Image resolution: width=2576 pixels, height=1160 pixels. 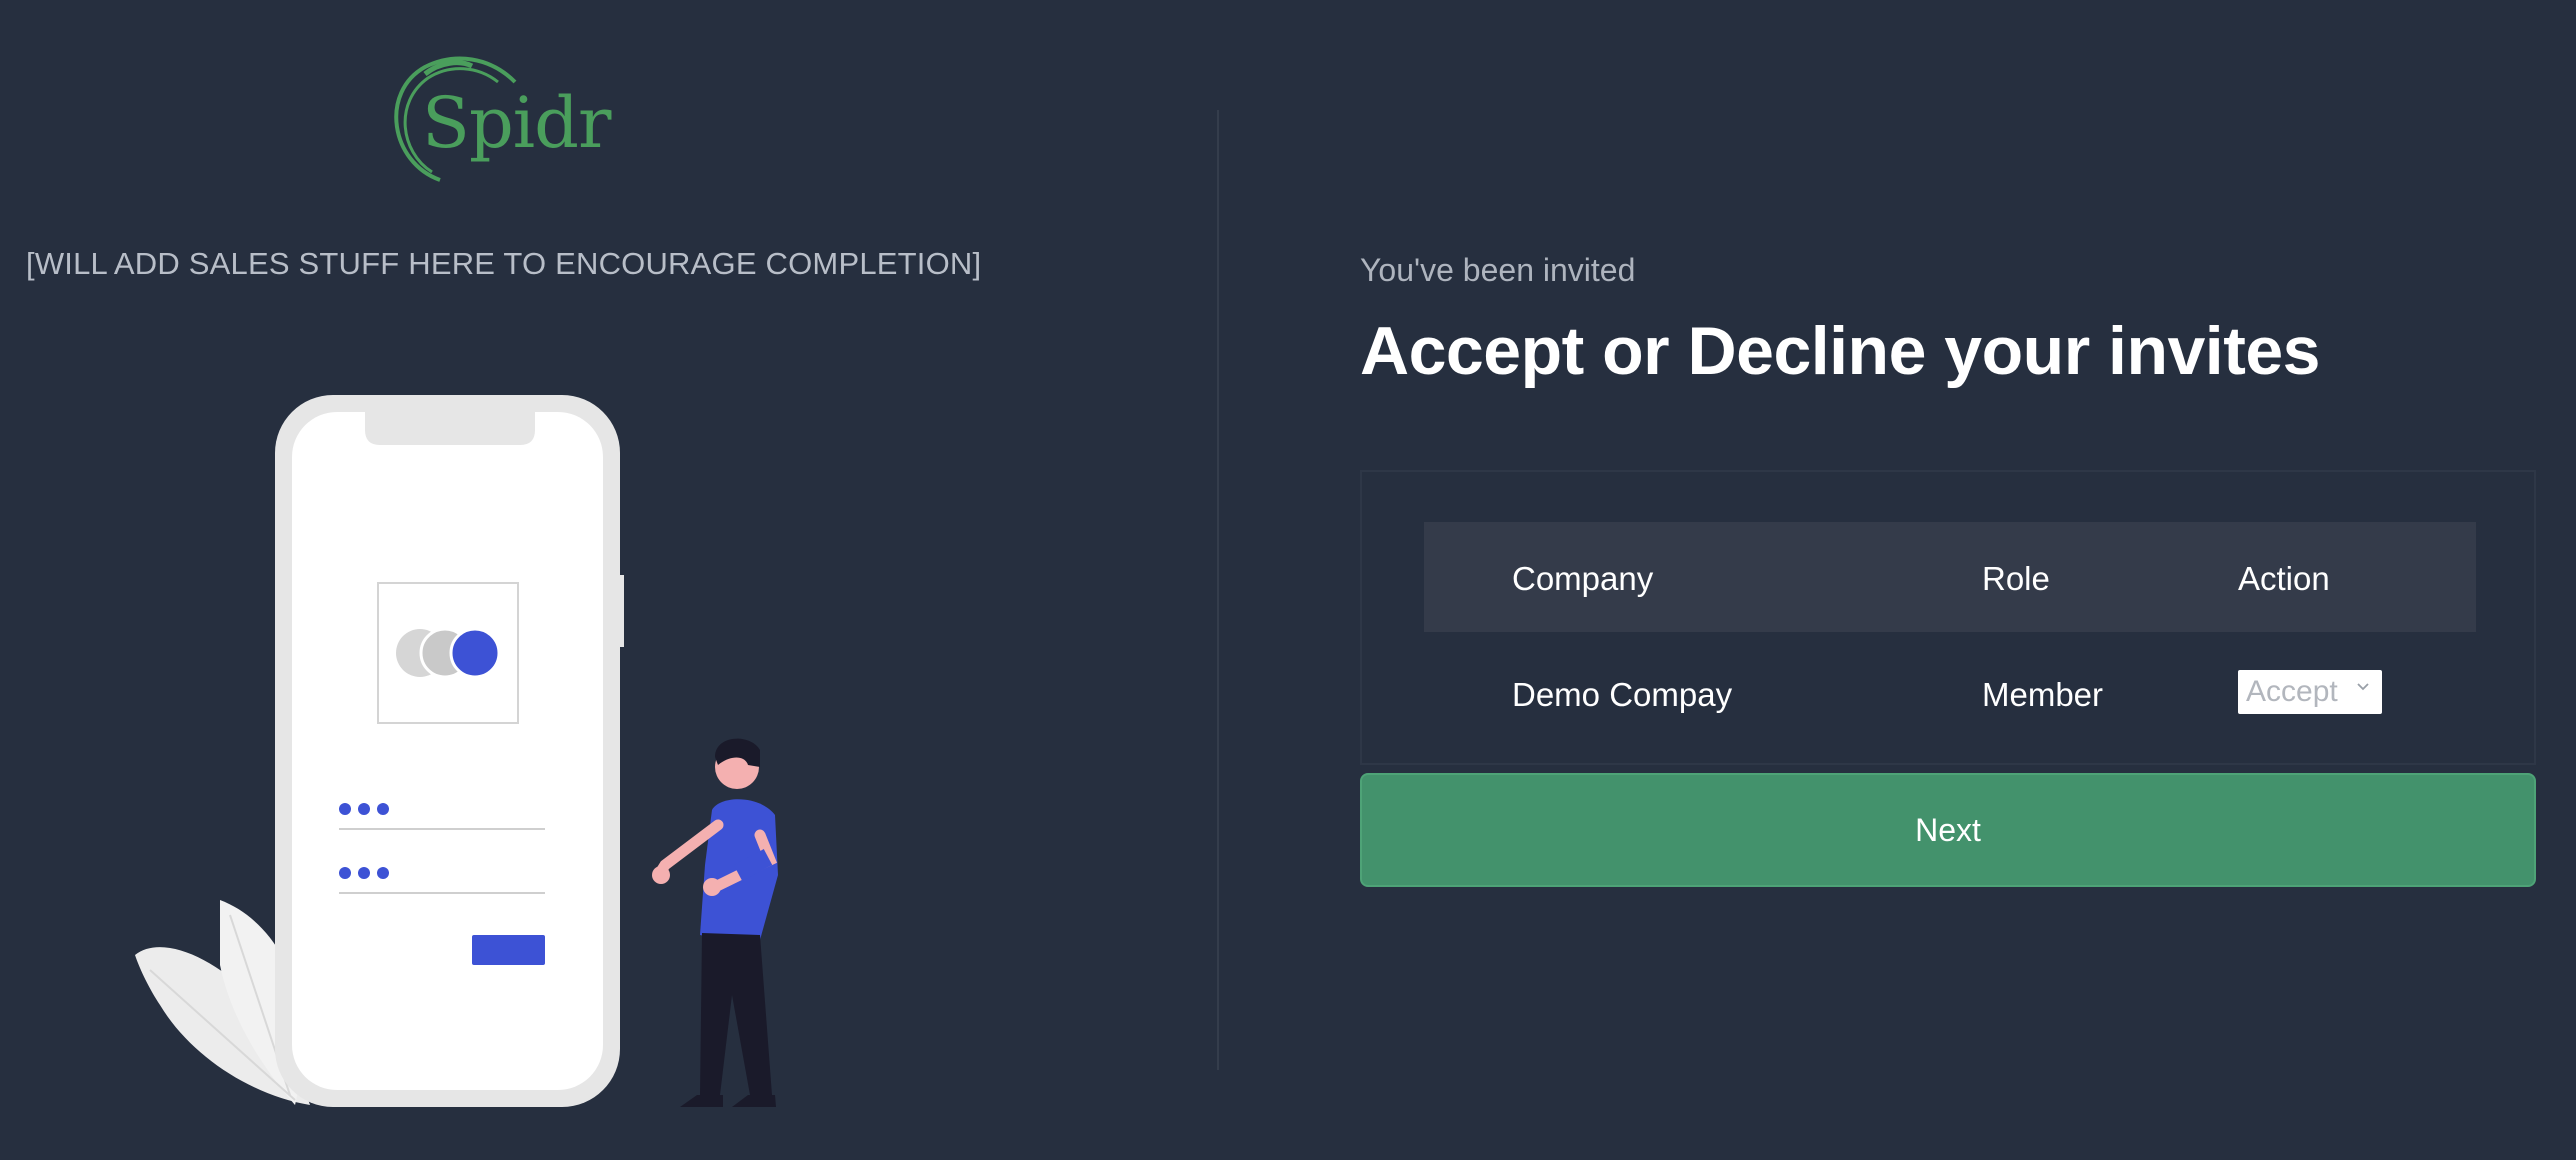 What do you see at coordinates (2292, 691) in the screenshot?
I see `action-select-value: Accept` at bounding box center [2292, 691].